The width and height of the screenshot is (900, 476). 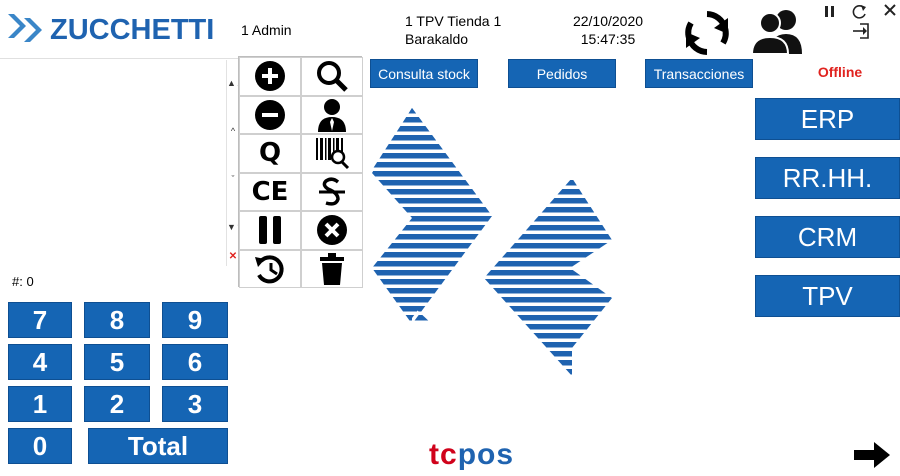 I want to click on orders-button: Pedidos, so click(x=562, y=73).